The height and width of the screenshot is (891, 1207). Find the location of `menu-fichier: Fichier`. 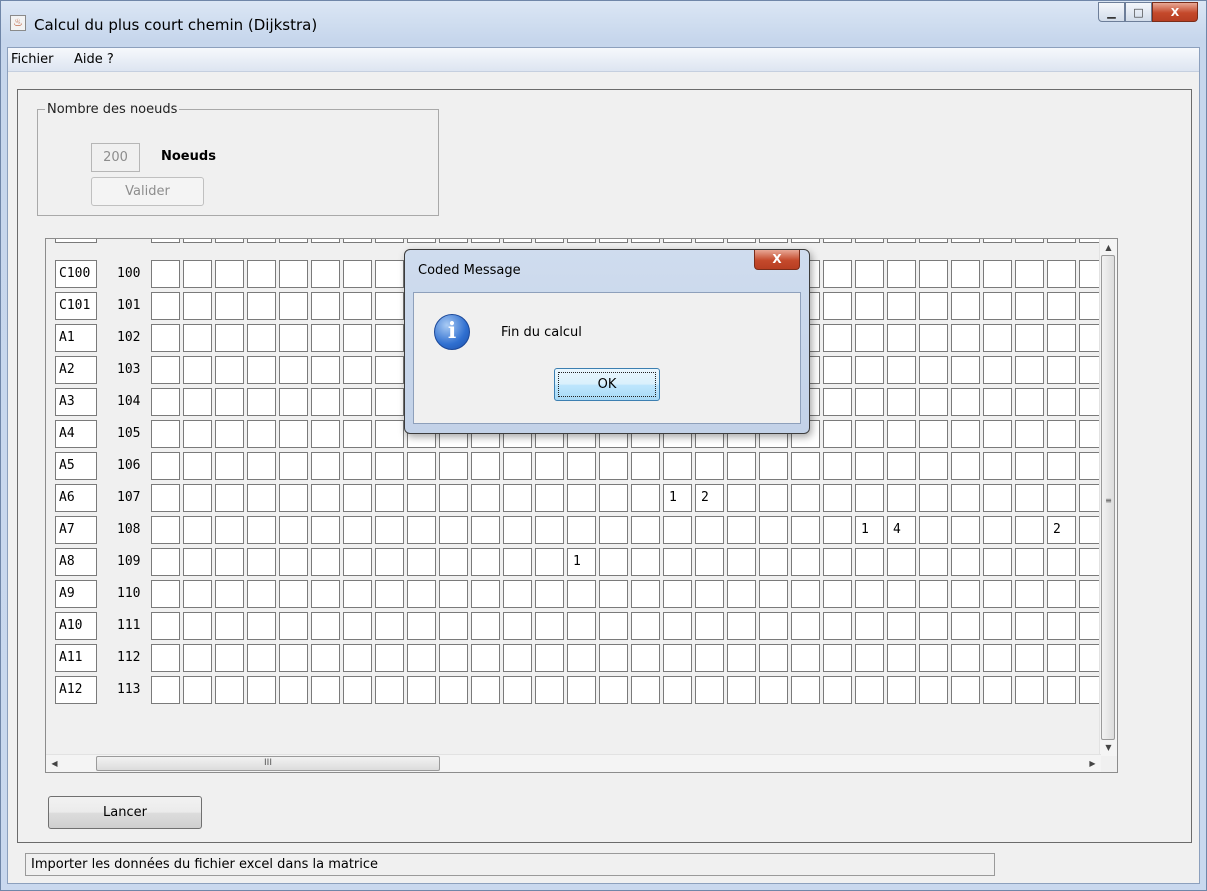

menu-fichier: Fichier is located at coordinates (32, 59).